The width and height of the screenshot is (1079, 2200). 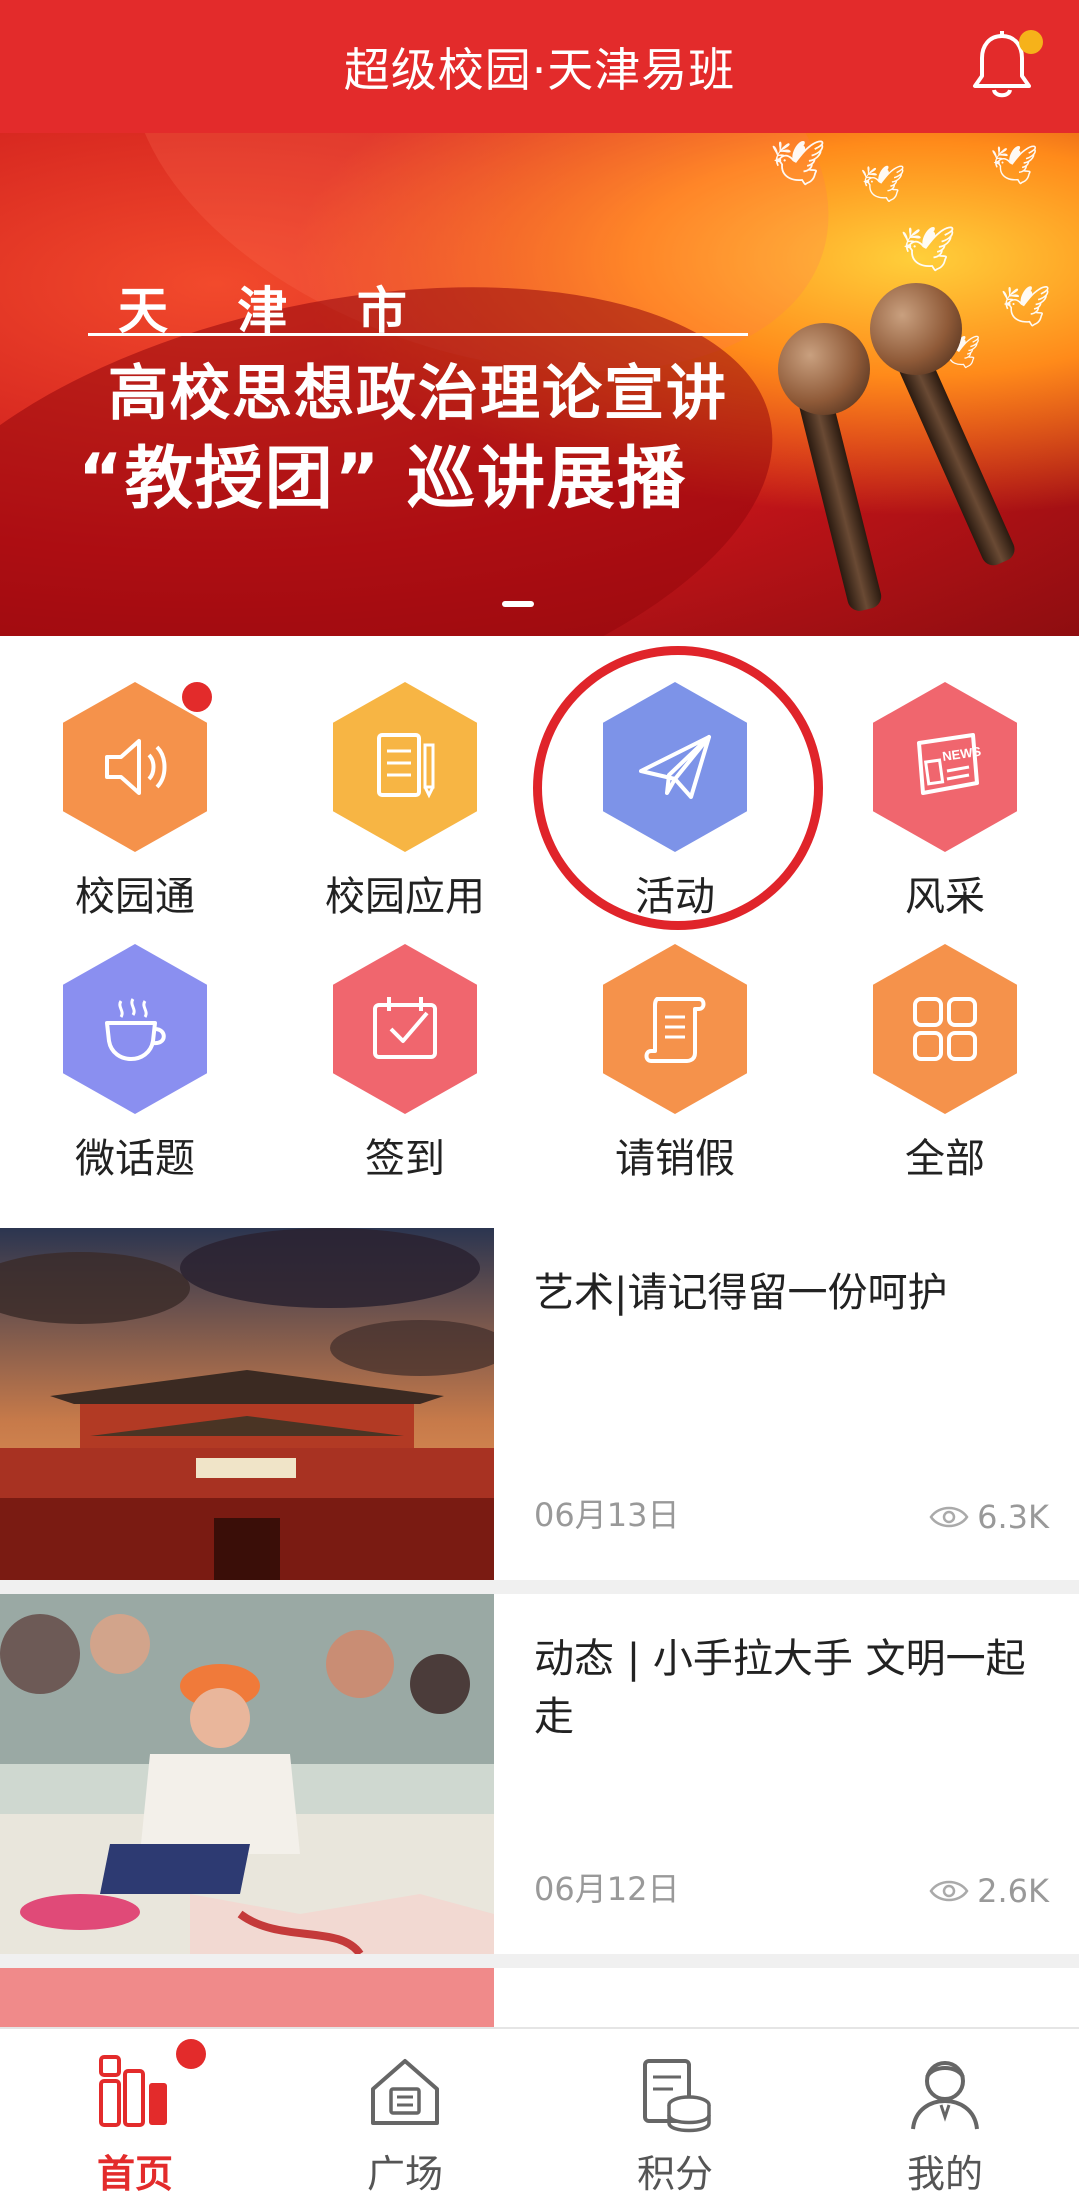 I want to click on grid-item-all: 全部, so click(x=944, y=1069).